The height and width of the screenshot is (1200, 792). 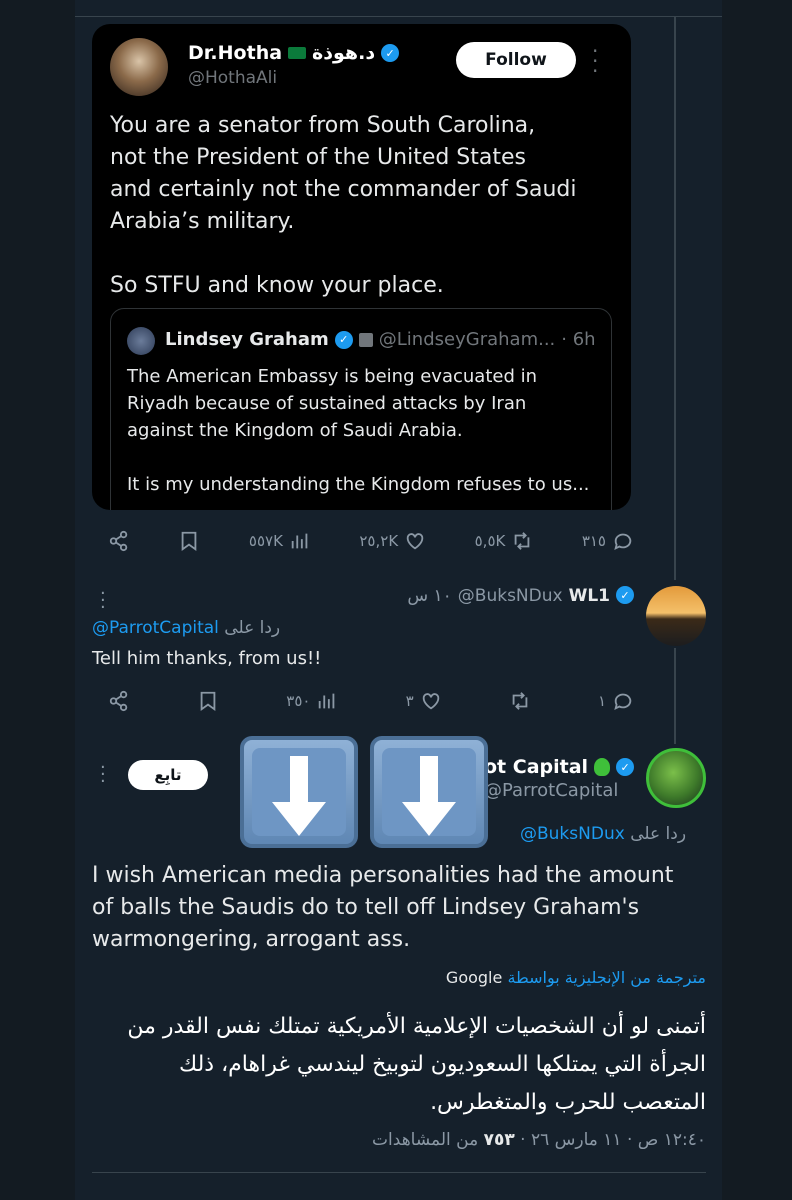 I want to click on author-name-suffix: د.هوذة, so click(x=344, y=53).